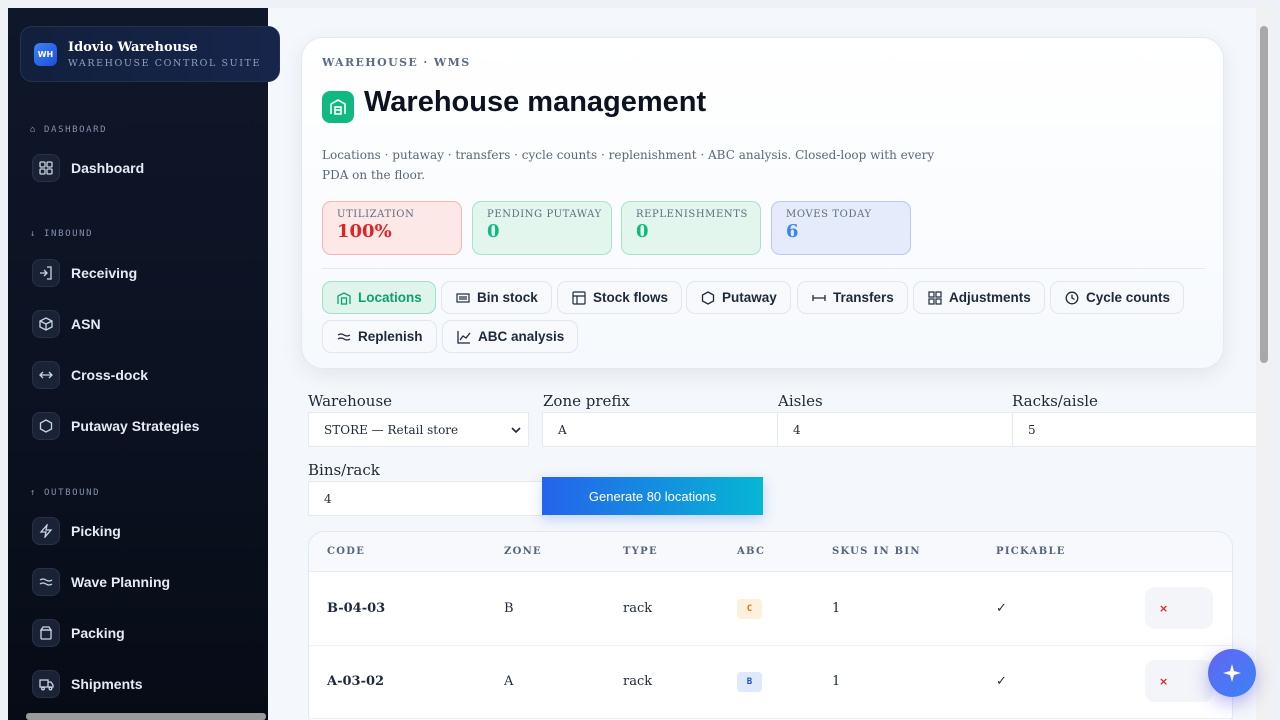 This screenshot has height=720, width=1280. What do you see at coordinates (147, 633) in the screenshot?
I see `sidebar-item-packing: Packing` at bounding box center [147, 633].